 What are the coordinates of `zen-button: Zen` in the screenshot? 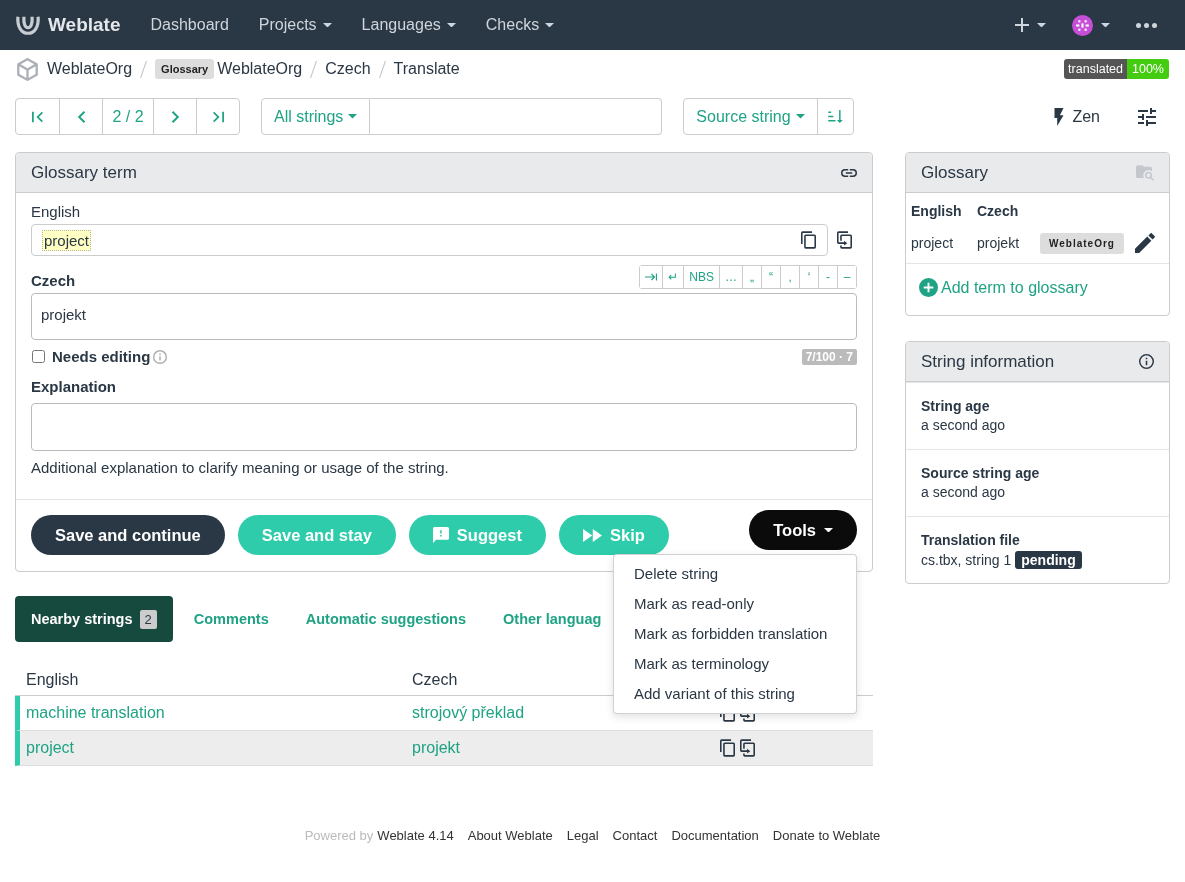 It's located at (1077, 116).